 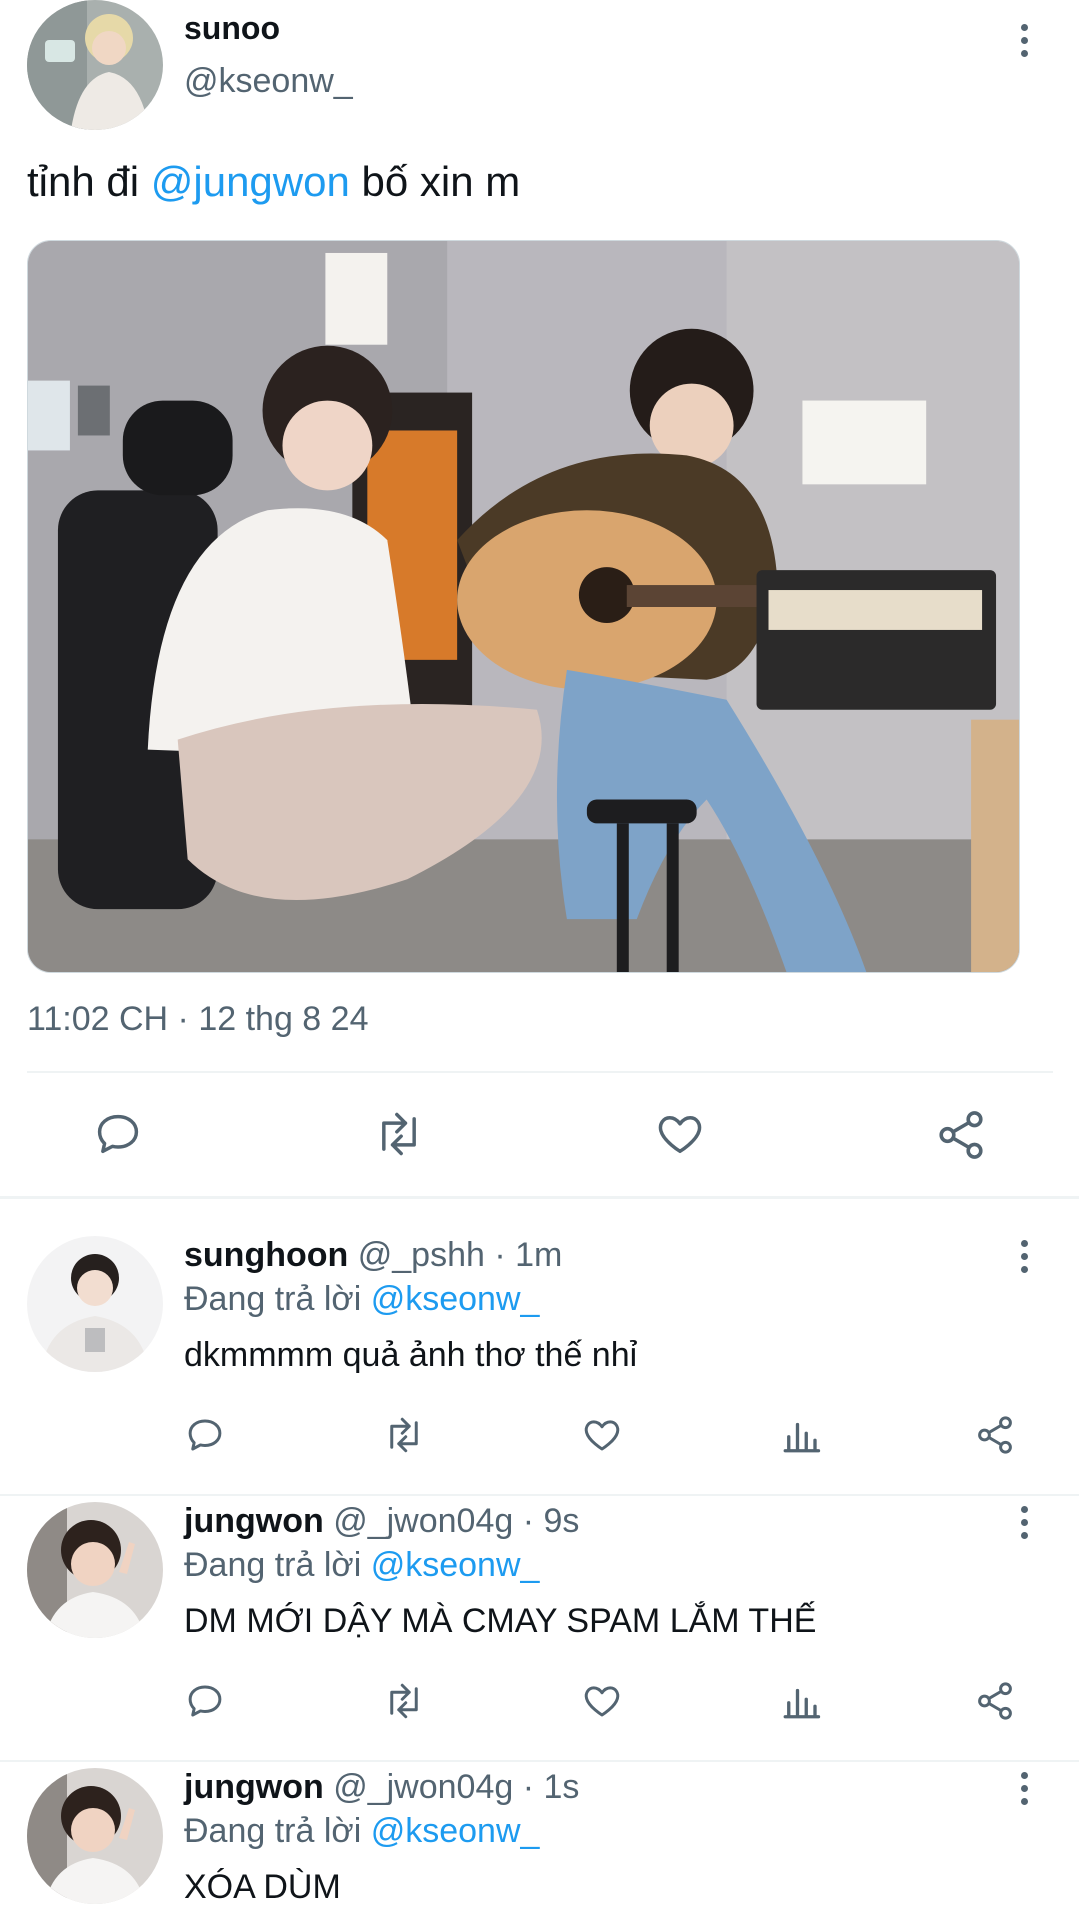 I want to click on reply-text: DM MỚI DẬY MÀ CMAY SPAM LẮM THẾ, so click(x=500, y=1621).